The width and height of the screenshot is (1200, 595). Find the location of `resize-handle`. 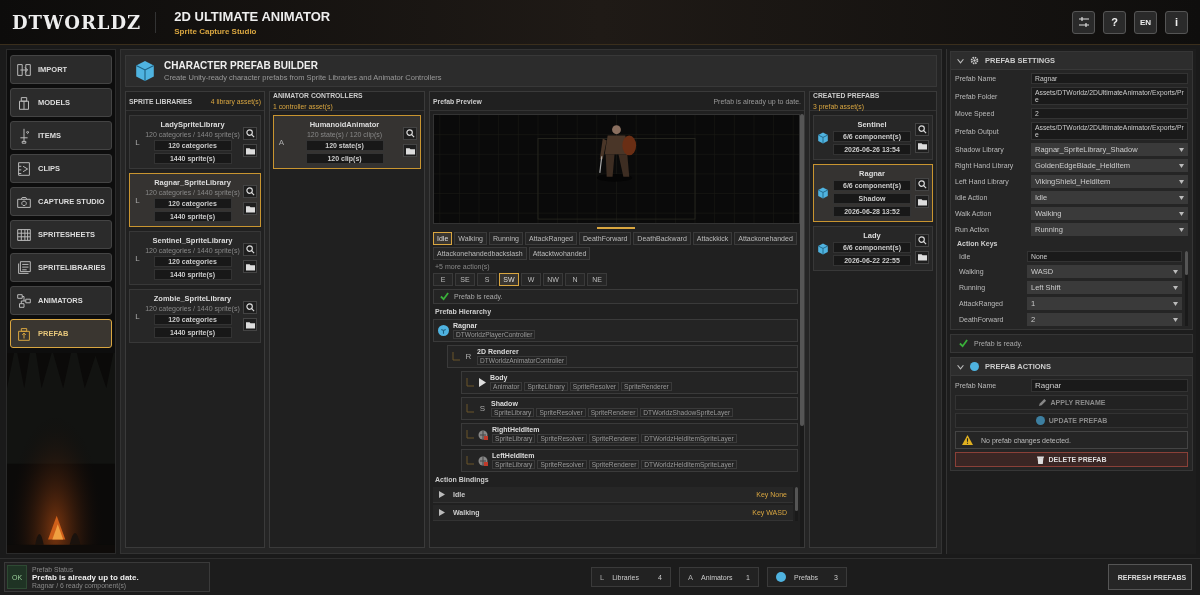

resize-handle is located at coordinates (615, 228).